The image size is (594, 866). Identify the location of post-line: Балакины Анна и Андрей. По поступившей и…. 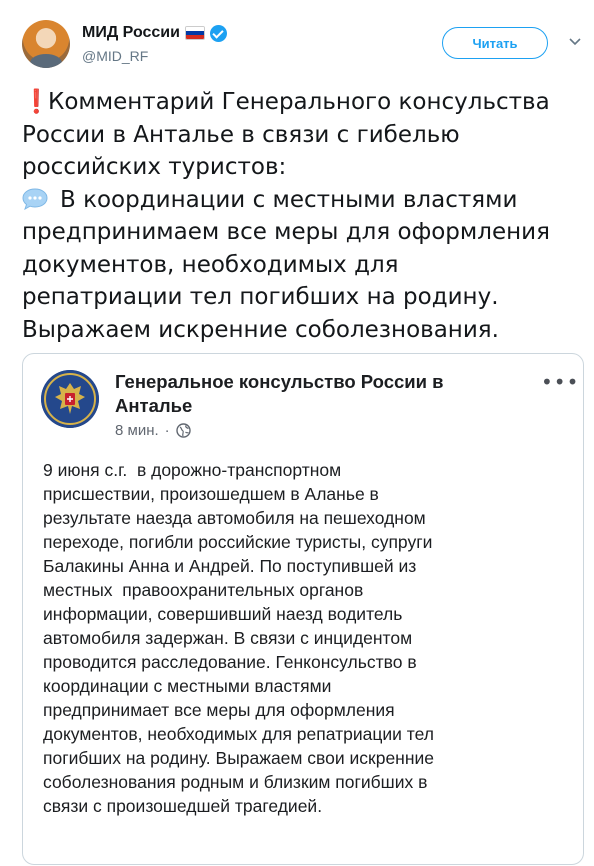
(230, 566).